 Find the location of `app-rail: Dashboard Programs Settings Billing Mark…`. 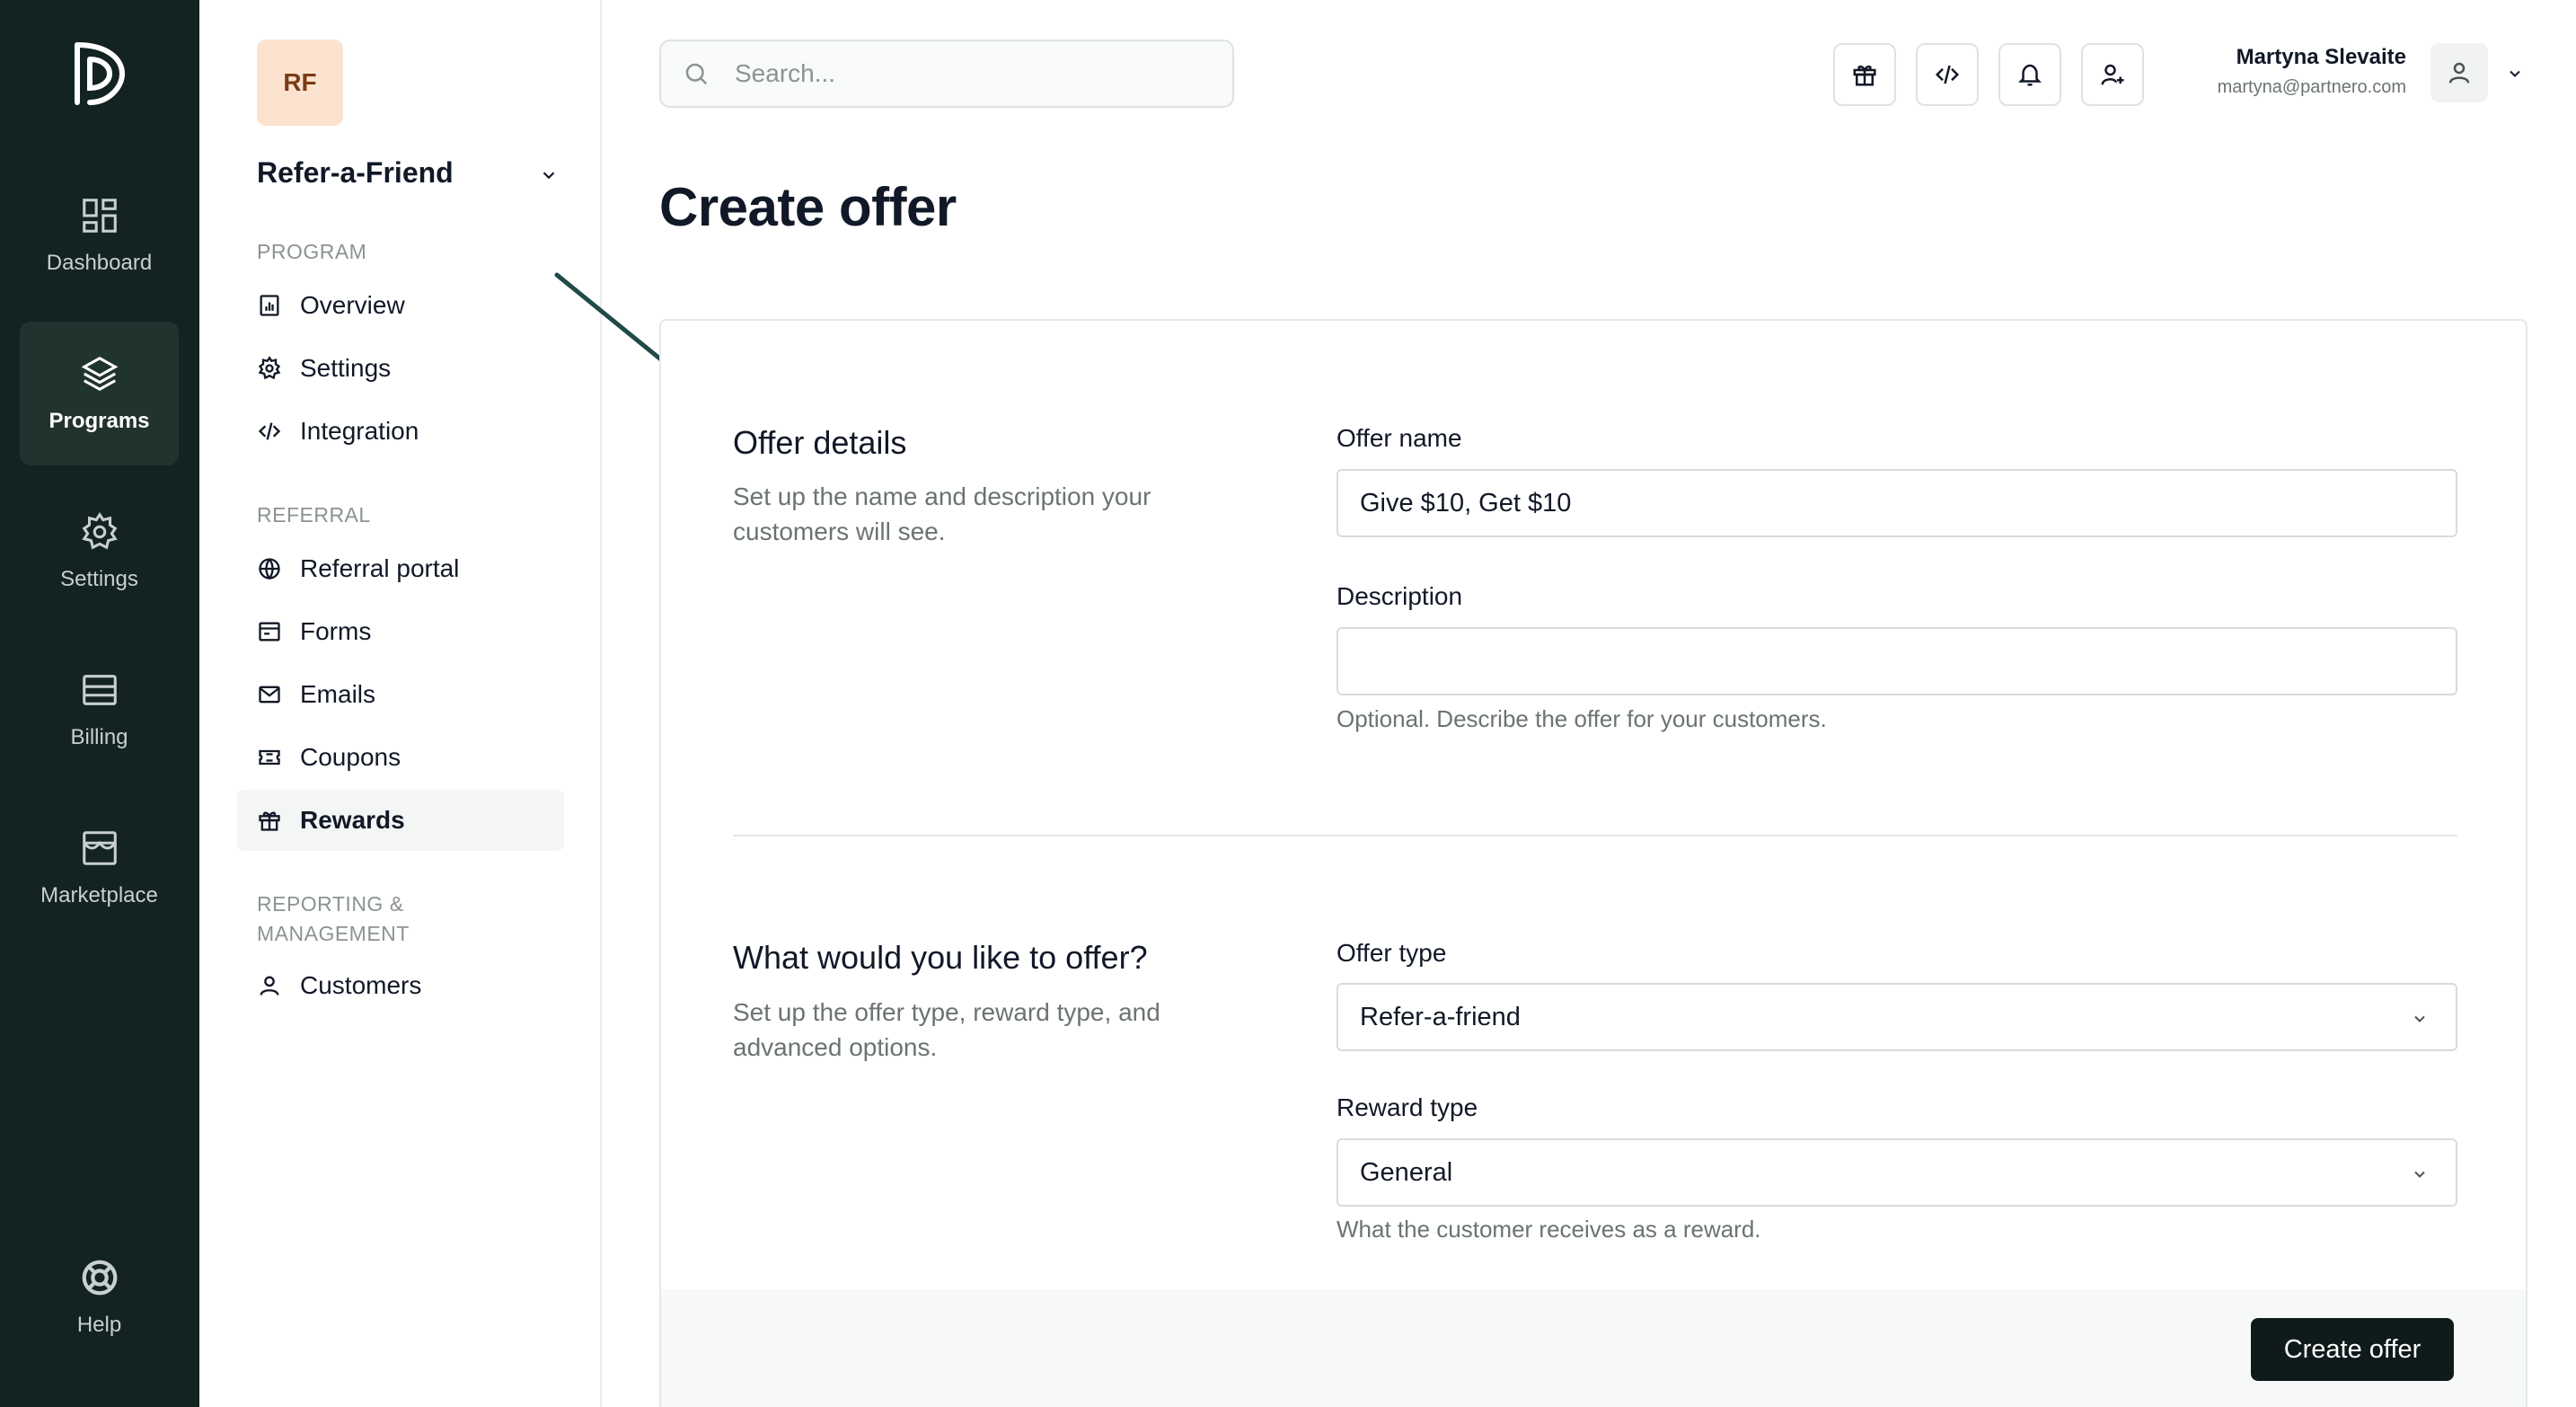

app-rail: Dashboard Programs Settings Billing Mark… is located at coordinates (99, 703).